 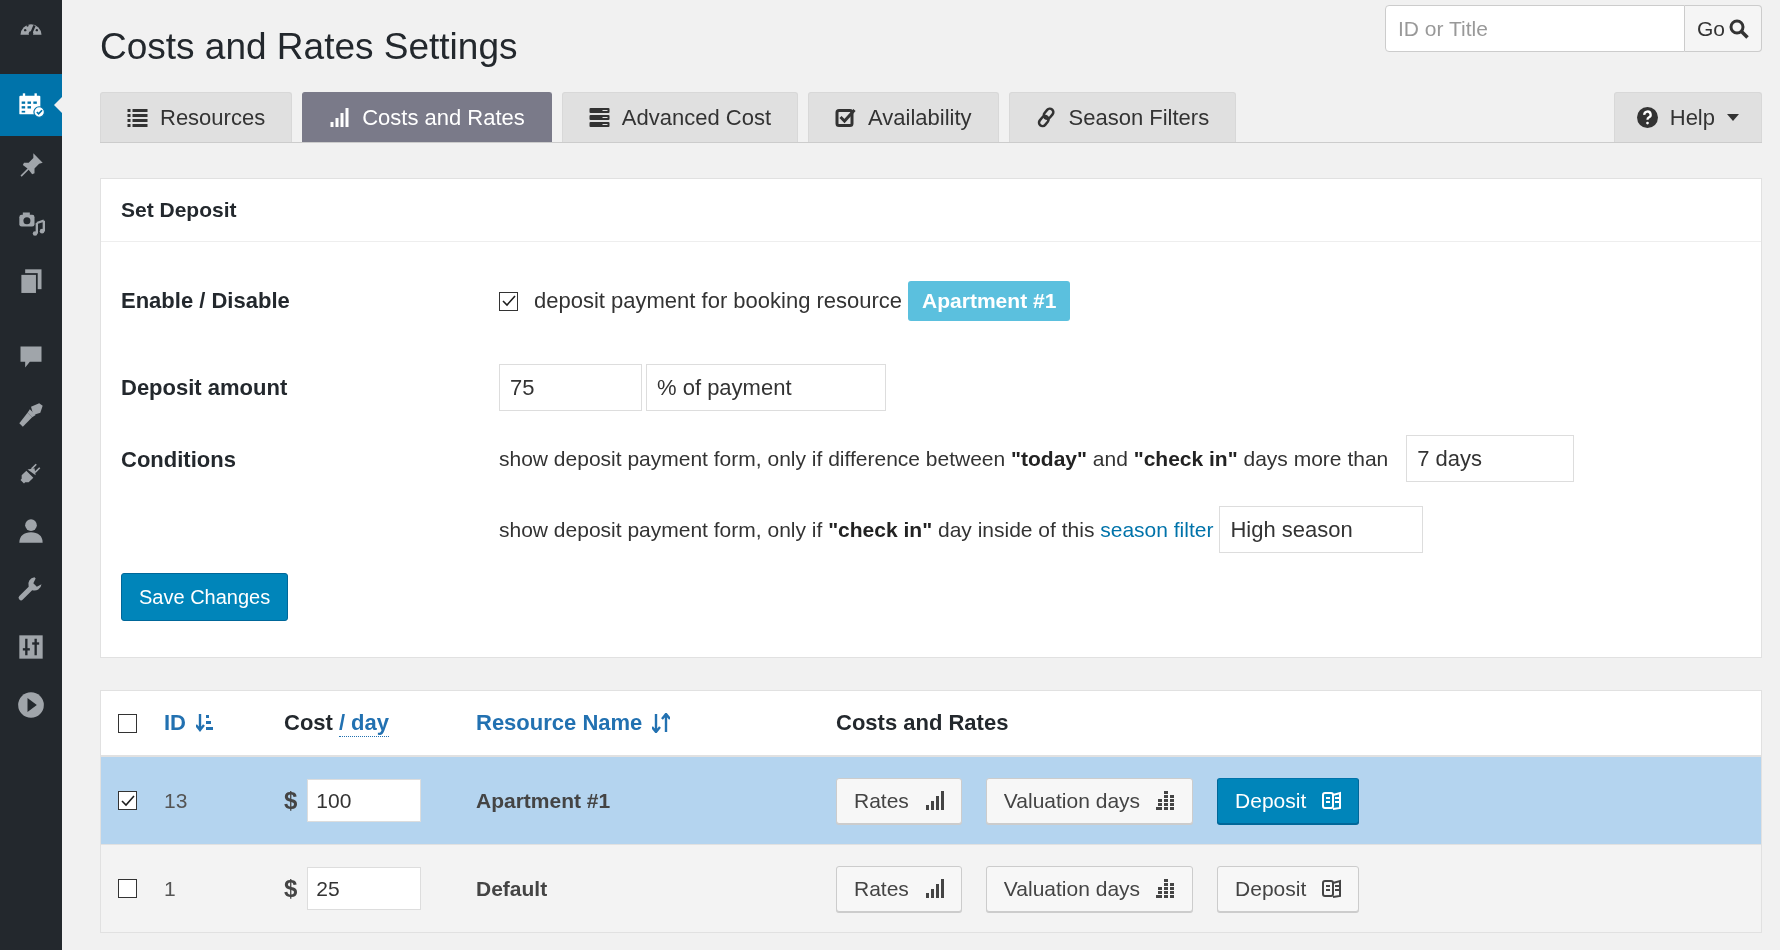 I want to click on link-icon, so click(x=1046, y=117).